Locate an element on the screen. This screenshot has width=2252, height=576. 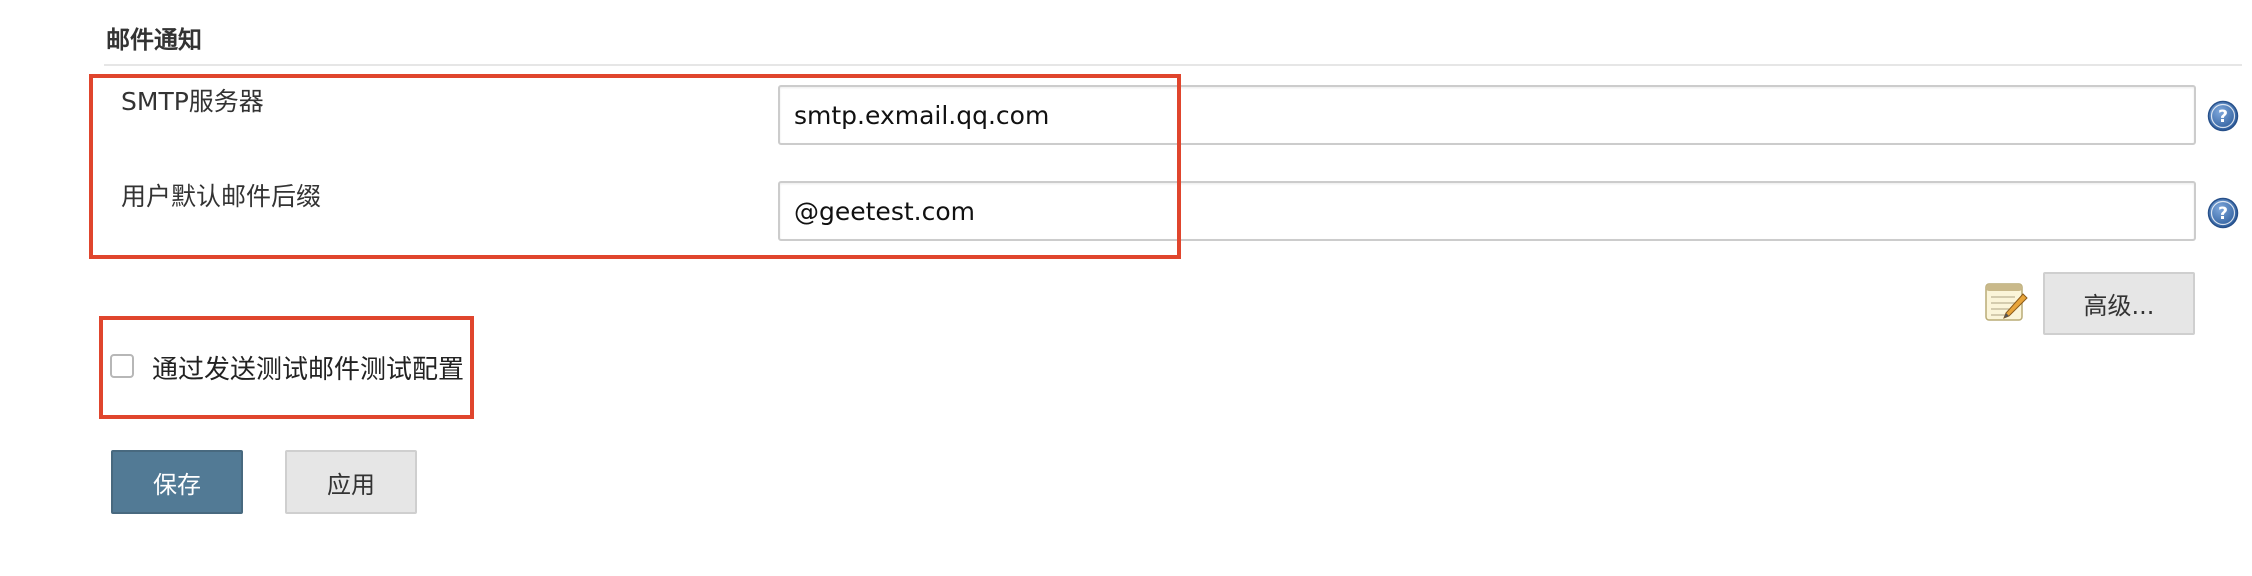
apply-button: 应用 is located at coordinates (351, 482).